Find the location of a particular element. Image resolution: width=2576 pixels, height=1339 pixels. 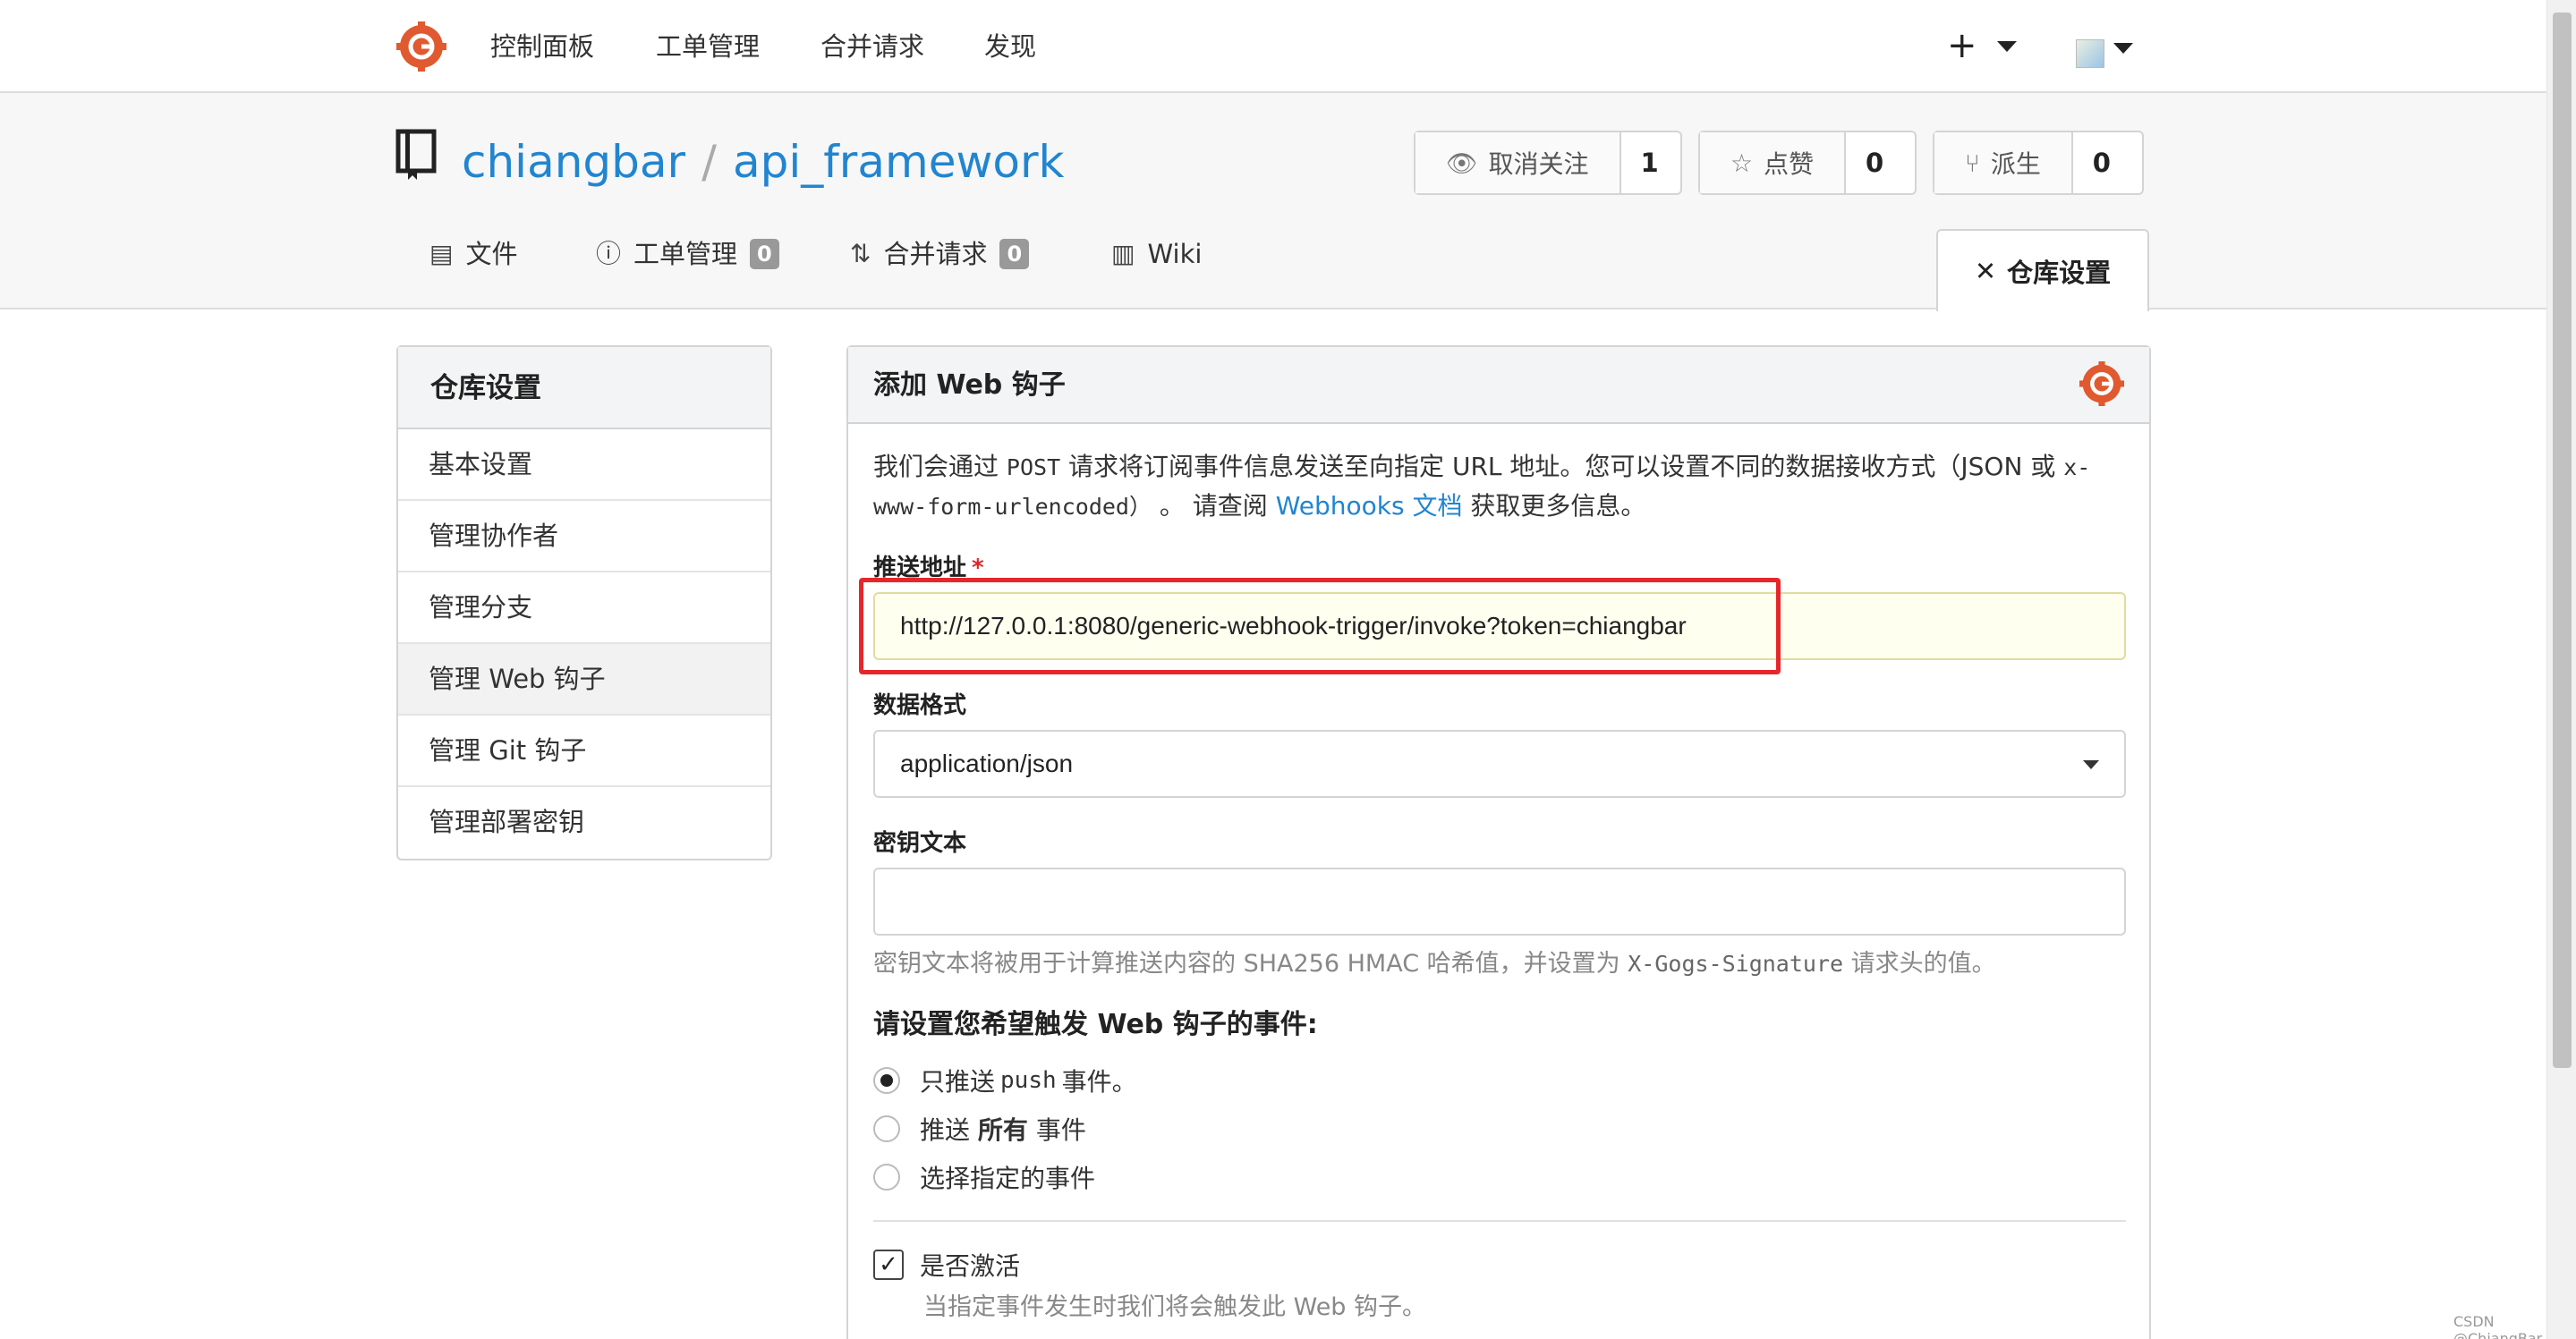

nav-dashboard: 控制面板 is located at coordinates (542, 46).